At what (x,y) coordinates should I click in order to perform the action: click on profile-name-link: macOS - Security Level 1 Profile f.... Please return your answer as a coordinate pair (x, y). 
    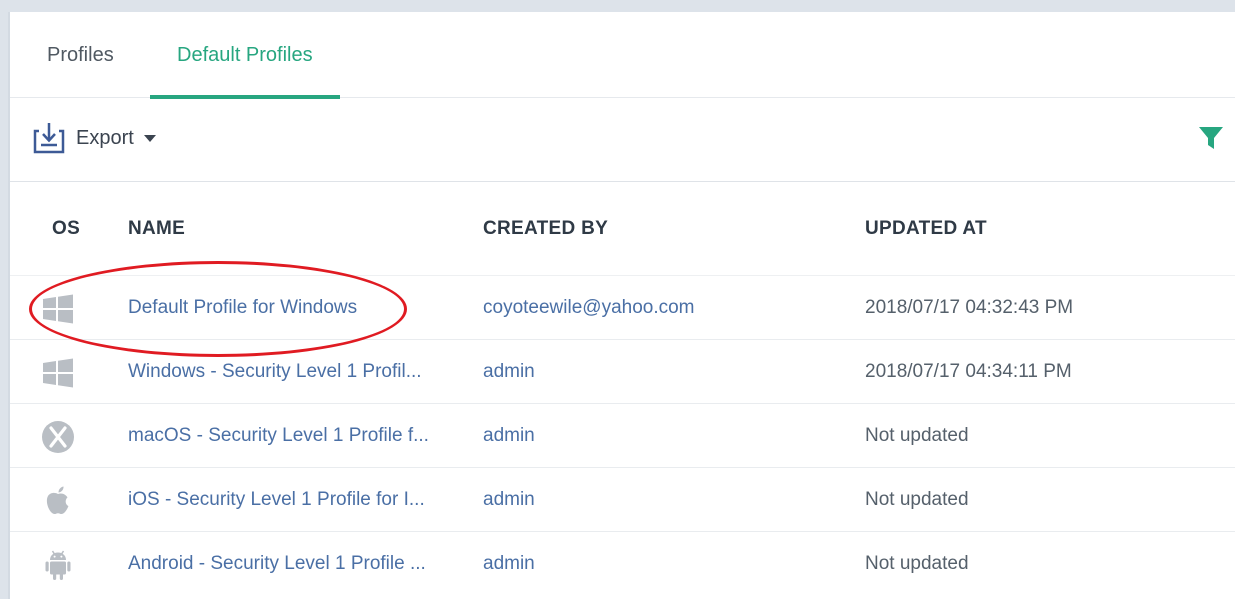
    Looking at the image, I should click on (288, 436).